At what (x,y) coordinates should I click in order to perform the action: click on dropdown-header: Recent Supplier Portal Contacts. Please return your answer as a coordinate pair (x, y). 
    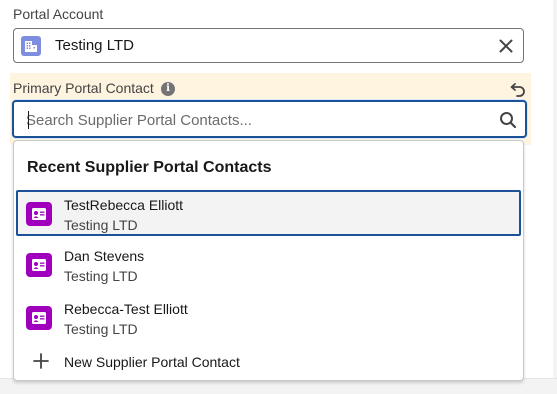
    Looking at the image, I should click on (149, 167).